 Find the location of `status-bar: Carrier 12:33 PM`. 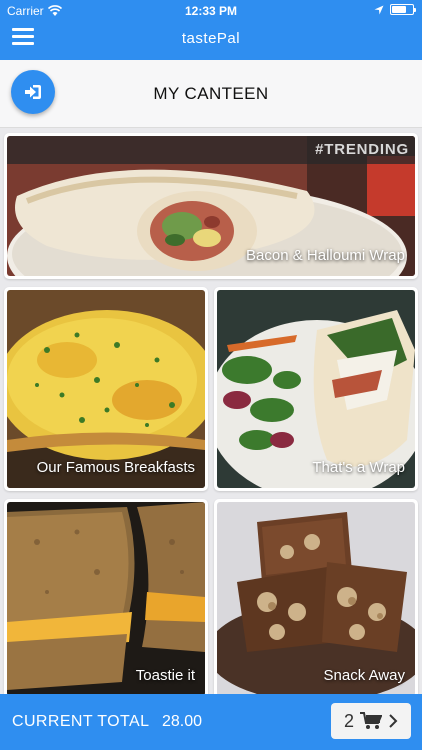

status-bar: Carrier 12:33 PM is located at coordinates (211, 11).